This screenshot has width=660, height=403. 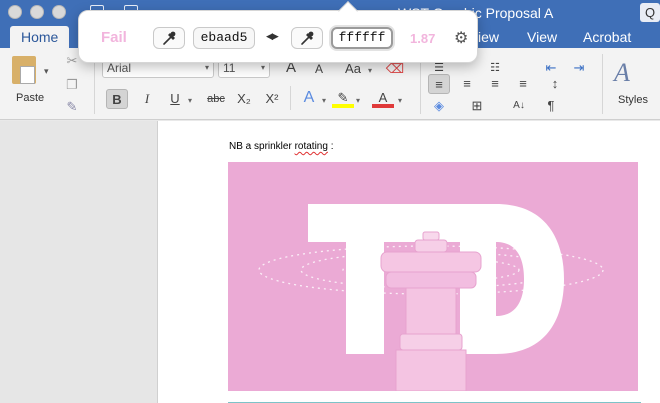 I want to click on swap-colors-icon: ◀▶, so click(x=272, y=36).